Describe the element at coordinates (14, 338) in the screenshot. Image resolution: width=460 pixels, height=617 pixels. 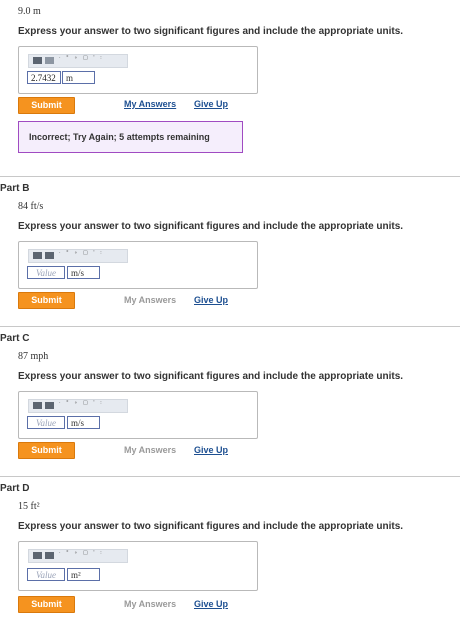
I see `part-c-title: Part C` at that location.